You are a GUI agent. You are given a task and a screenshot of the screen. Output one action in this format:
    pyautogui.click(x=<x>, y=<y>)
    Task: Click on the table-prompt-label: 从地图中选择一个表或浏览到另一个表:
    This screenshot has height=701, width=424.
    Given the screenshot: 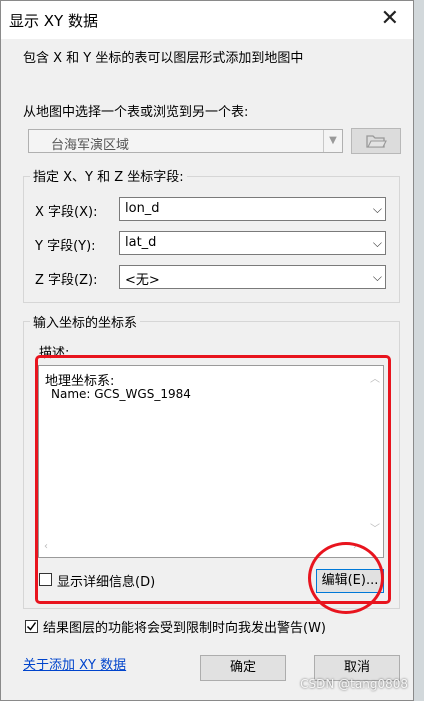 What is the action you would take?
    pyautogui.click(x=136, y=112)
    